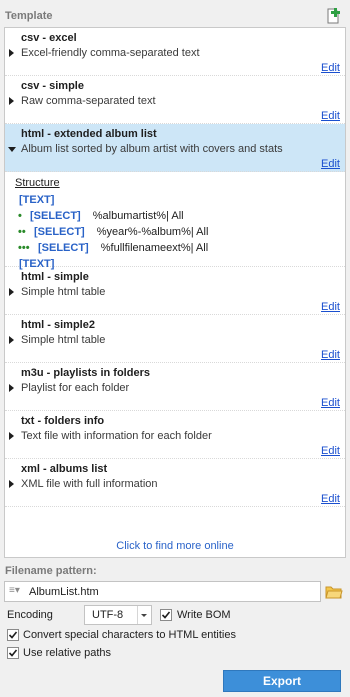 This screenshot has height=697, width=350. I want to click on structure-line: [TEXT], so click(180, 200).